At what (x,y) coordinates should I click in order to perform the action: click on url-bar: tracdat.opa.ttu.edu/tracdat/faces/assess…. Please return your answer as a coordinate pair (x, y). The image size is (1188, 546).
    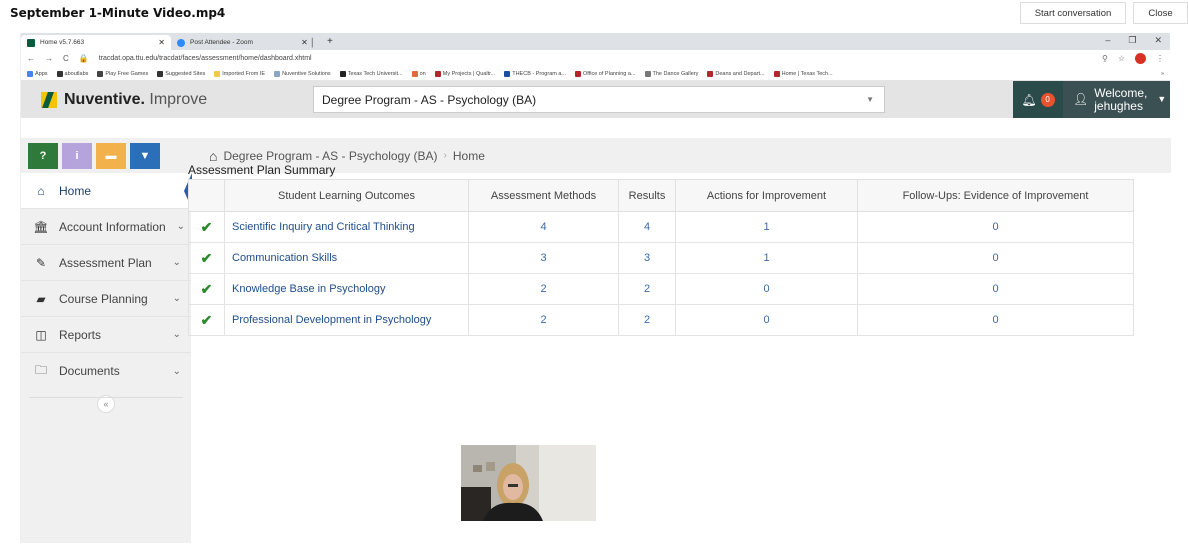
    Looking at the image, I should click on (595, 58).